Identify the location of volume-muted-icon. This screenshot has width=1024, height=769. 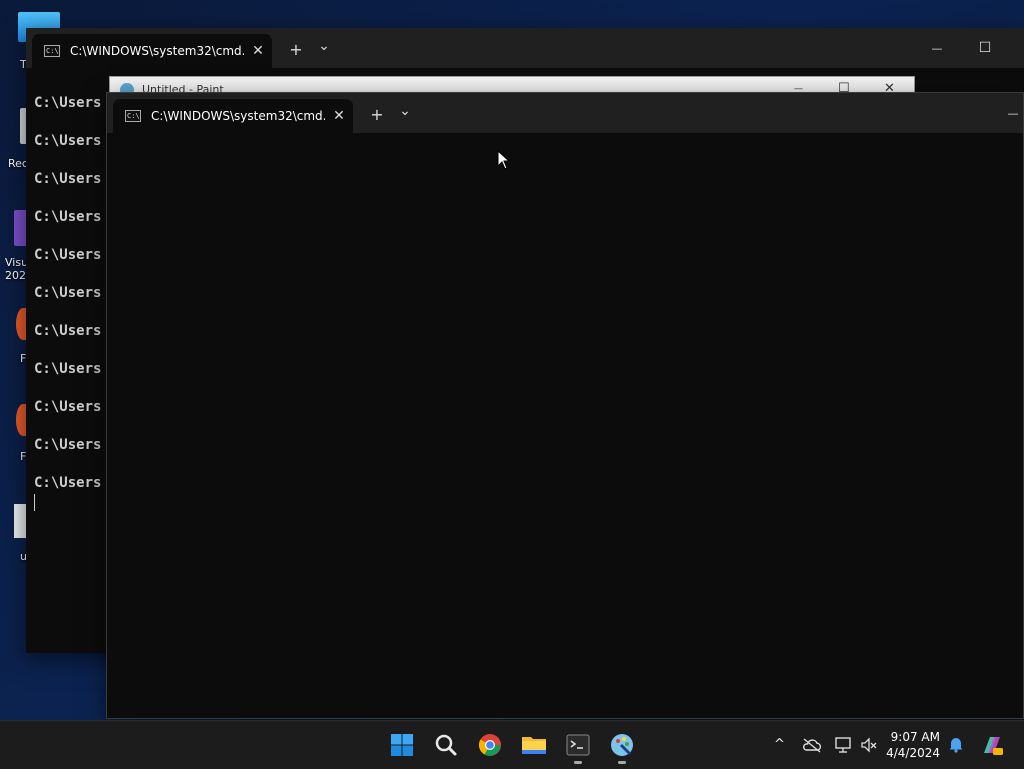
(869, 745).